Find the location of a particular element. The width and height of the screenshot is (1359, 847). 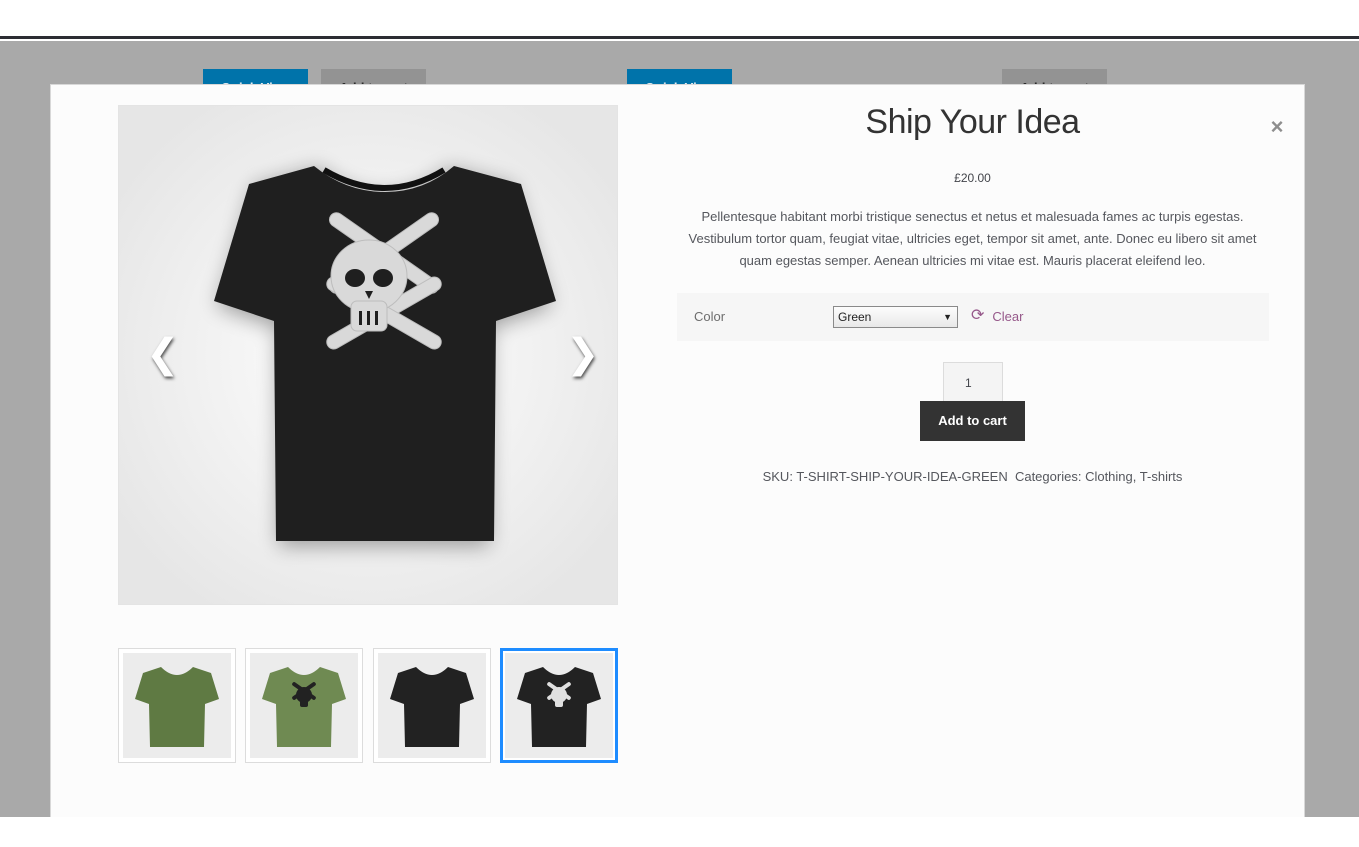

product-title: Ship Your Idea is located at coordinates (972, 122).